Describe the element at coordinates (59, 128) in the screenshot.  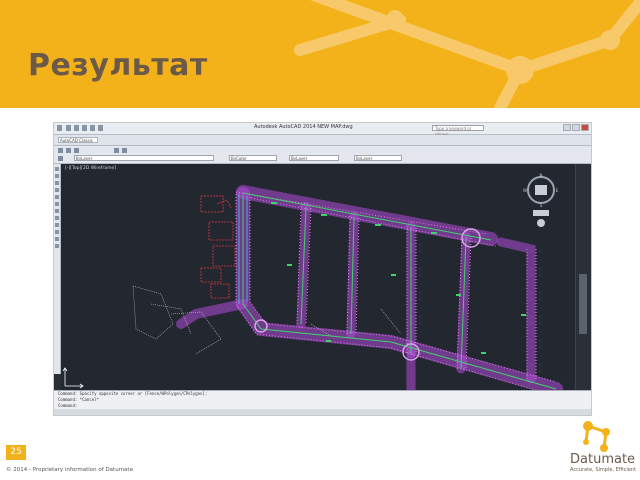
I see `app-menu-icon` at that location.